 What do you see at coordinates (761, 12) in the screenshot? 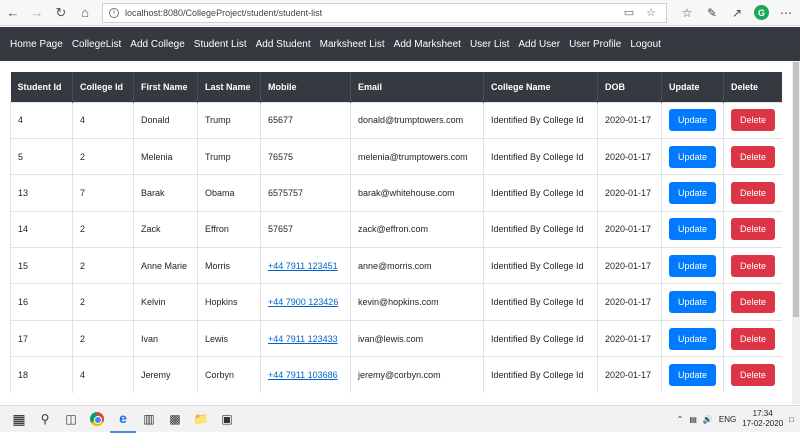
I see `grammar-extension-icon: G` at bounding box center [761, 12].